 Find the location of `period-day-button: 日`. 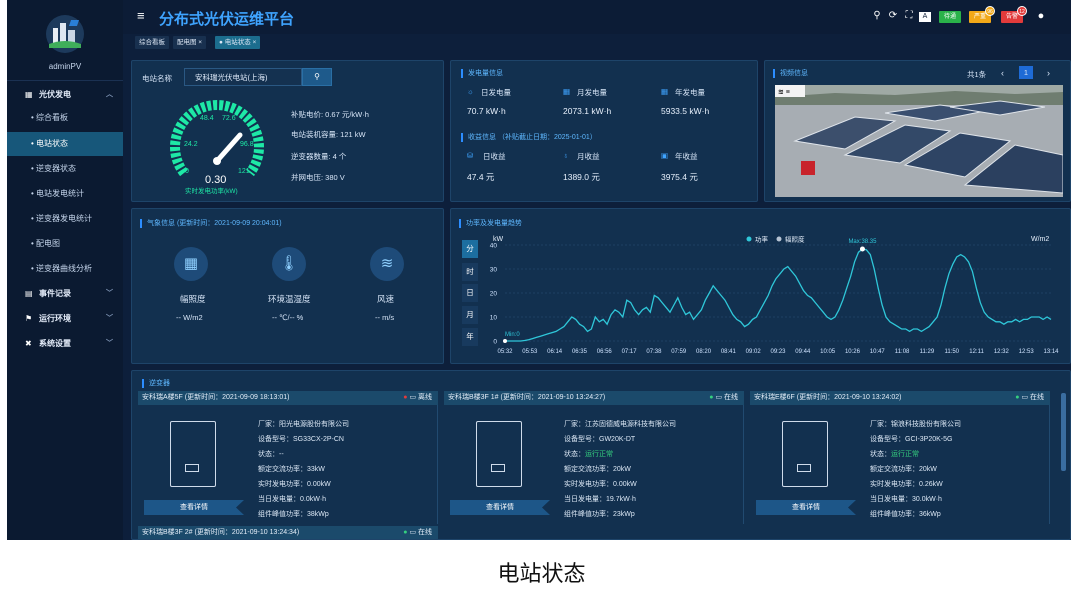

period-day-button: 日 is located at coordinates (470, 293).